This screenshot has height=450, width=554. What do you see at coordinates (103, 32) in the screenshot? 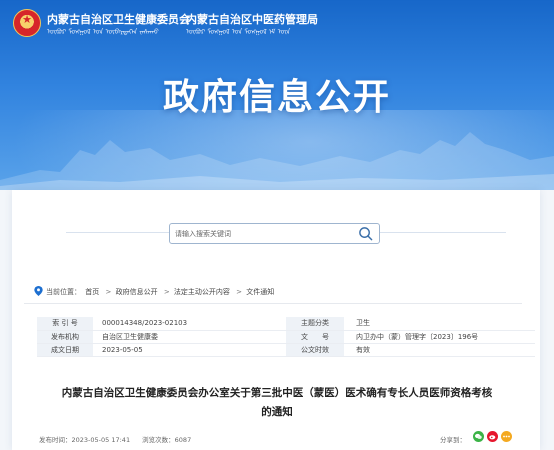
I see `org-name-mongolian-1: ᠥᠪᠥᠷ ᠮᠣᠩᠭᠣᠯ ᠤᠨ ᠥᠪᠡᠷᠲᠡᠭᠡᠨ ᠵᠠᠰᠠᠬᠤ` at bounding box center [103, 32].